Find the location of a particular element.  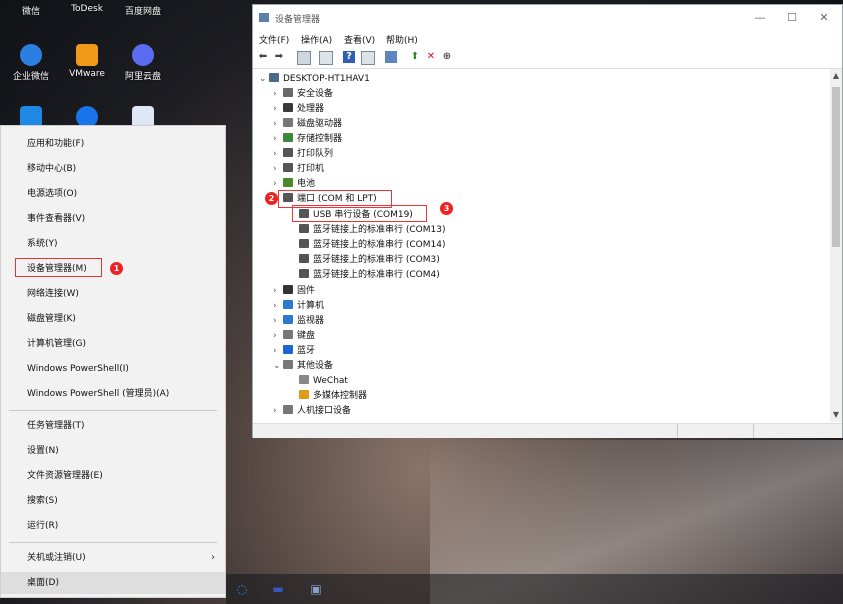

search-icon: ◌ is located at coordinates (242, 589).